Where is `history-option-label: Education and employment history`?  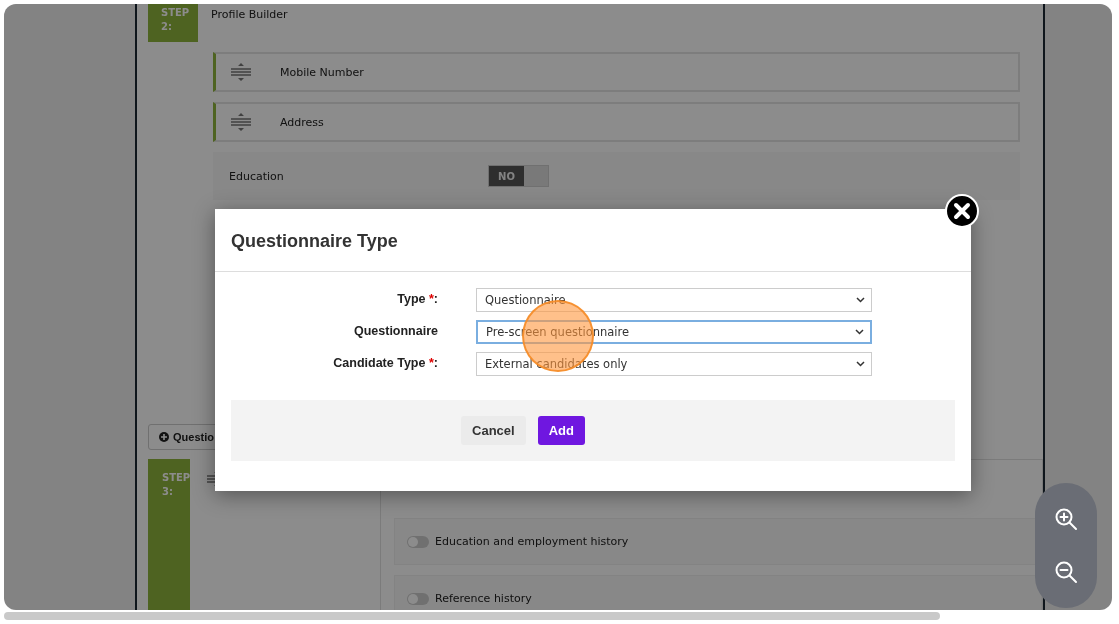
history-option-label: Education and employment history is located at coordinates (532, 541).